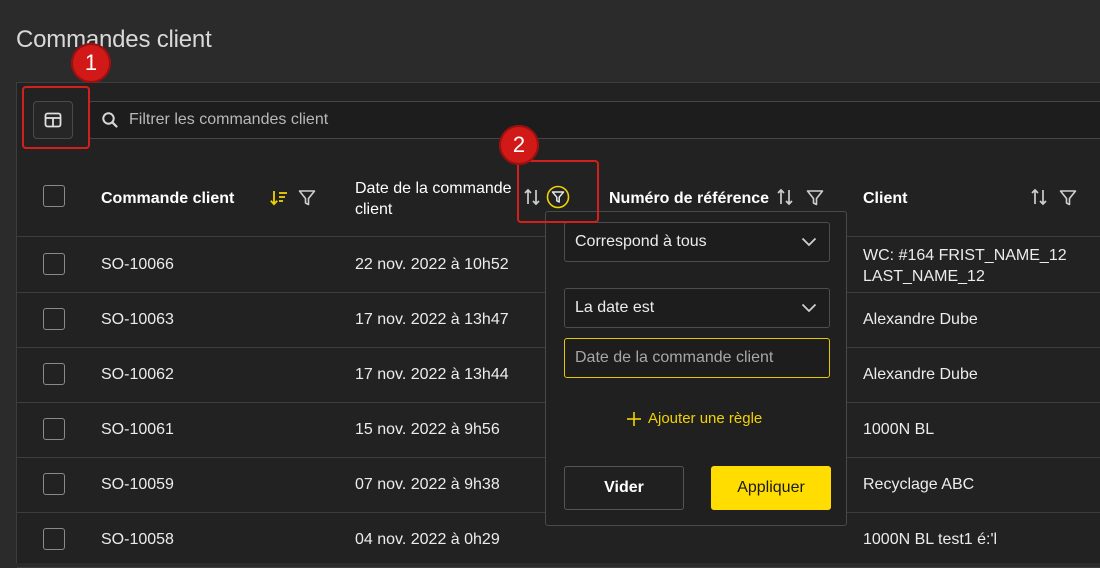 Image resolution: width=1100 pixels, height=568 pixels. Describe the element at coordinates (930, 539) in the screenshot. I see `client-name: 1000N BL test1 é:'l` at that location.